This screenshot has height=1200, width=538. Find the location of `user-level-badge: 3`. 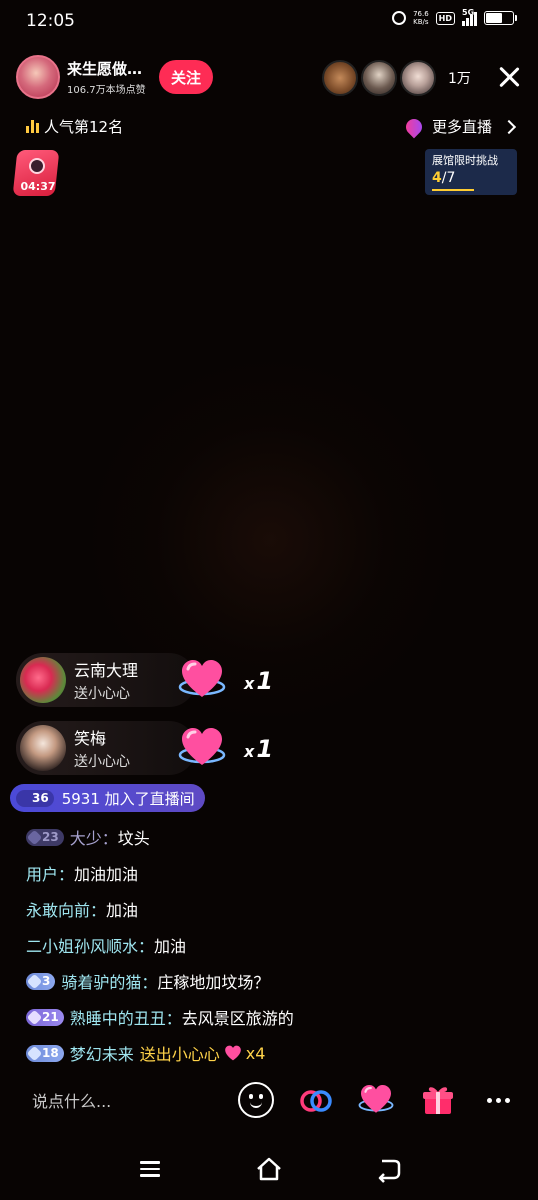

user-level-badge: 3 is located at coordinates (41, 981).